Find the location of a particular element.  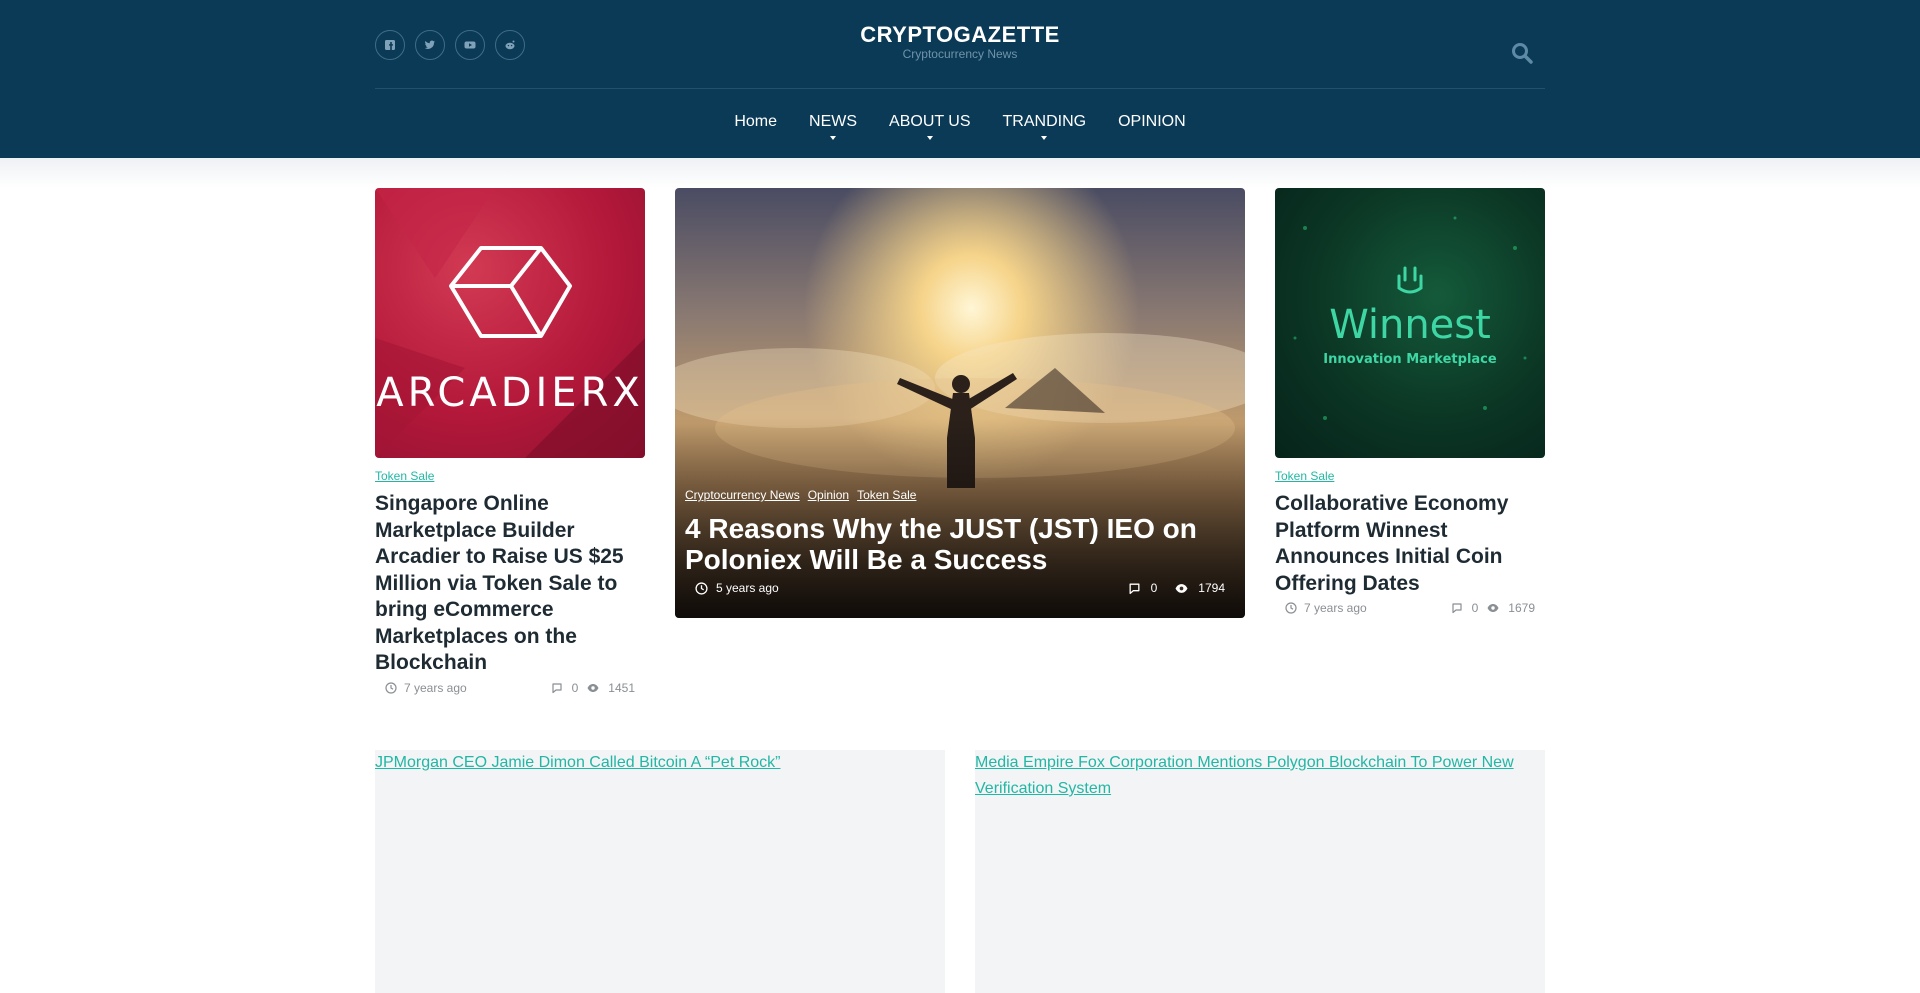

article-meta: 7 years ago 0 1679 is located at coordinates (1410, 609).